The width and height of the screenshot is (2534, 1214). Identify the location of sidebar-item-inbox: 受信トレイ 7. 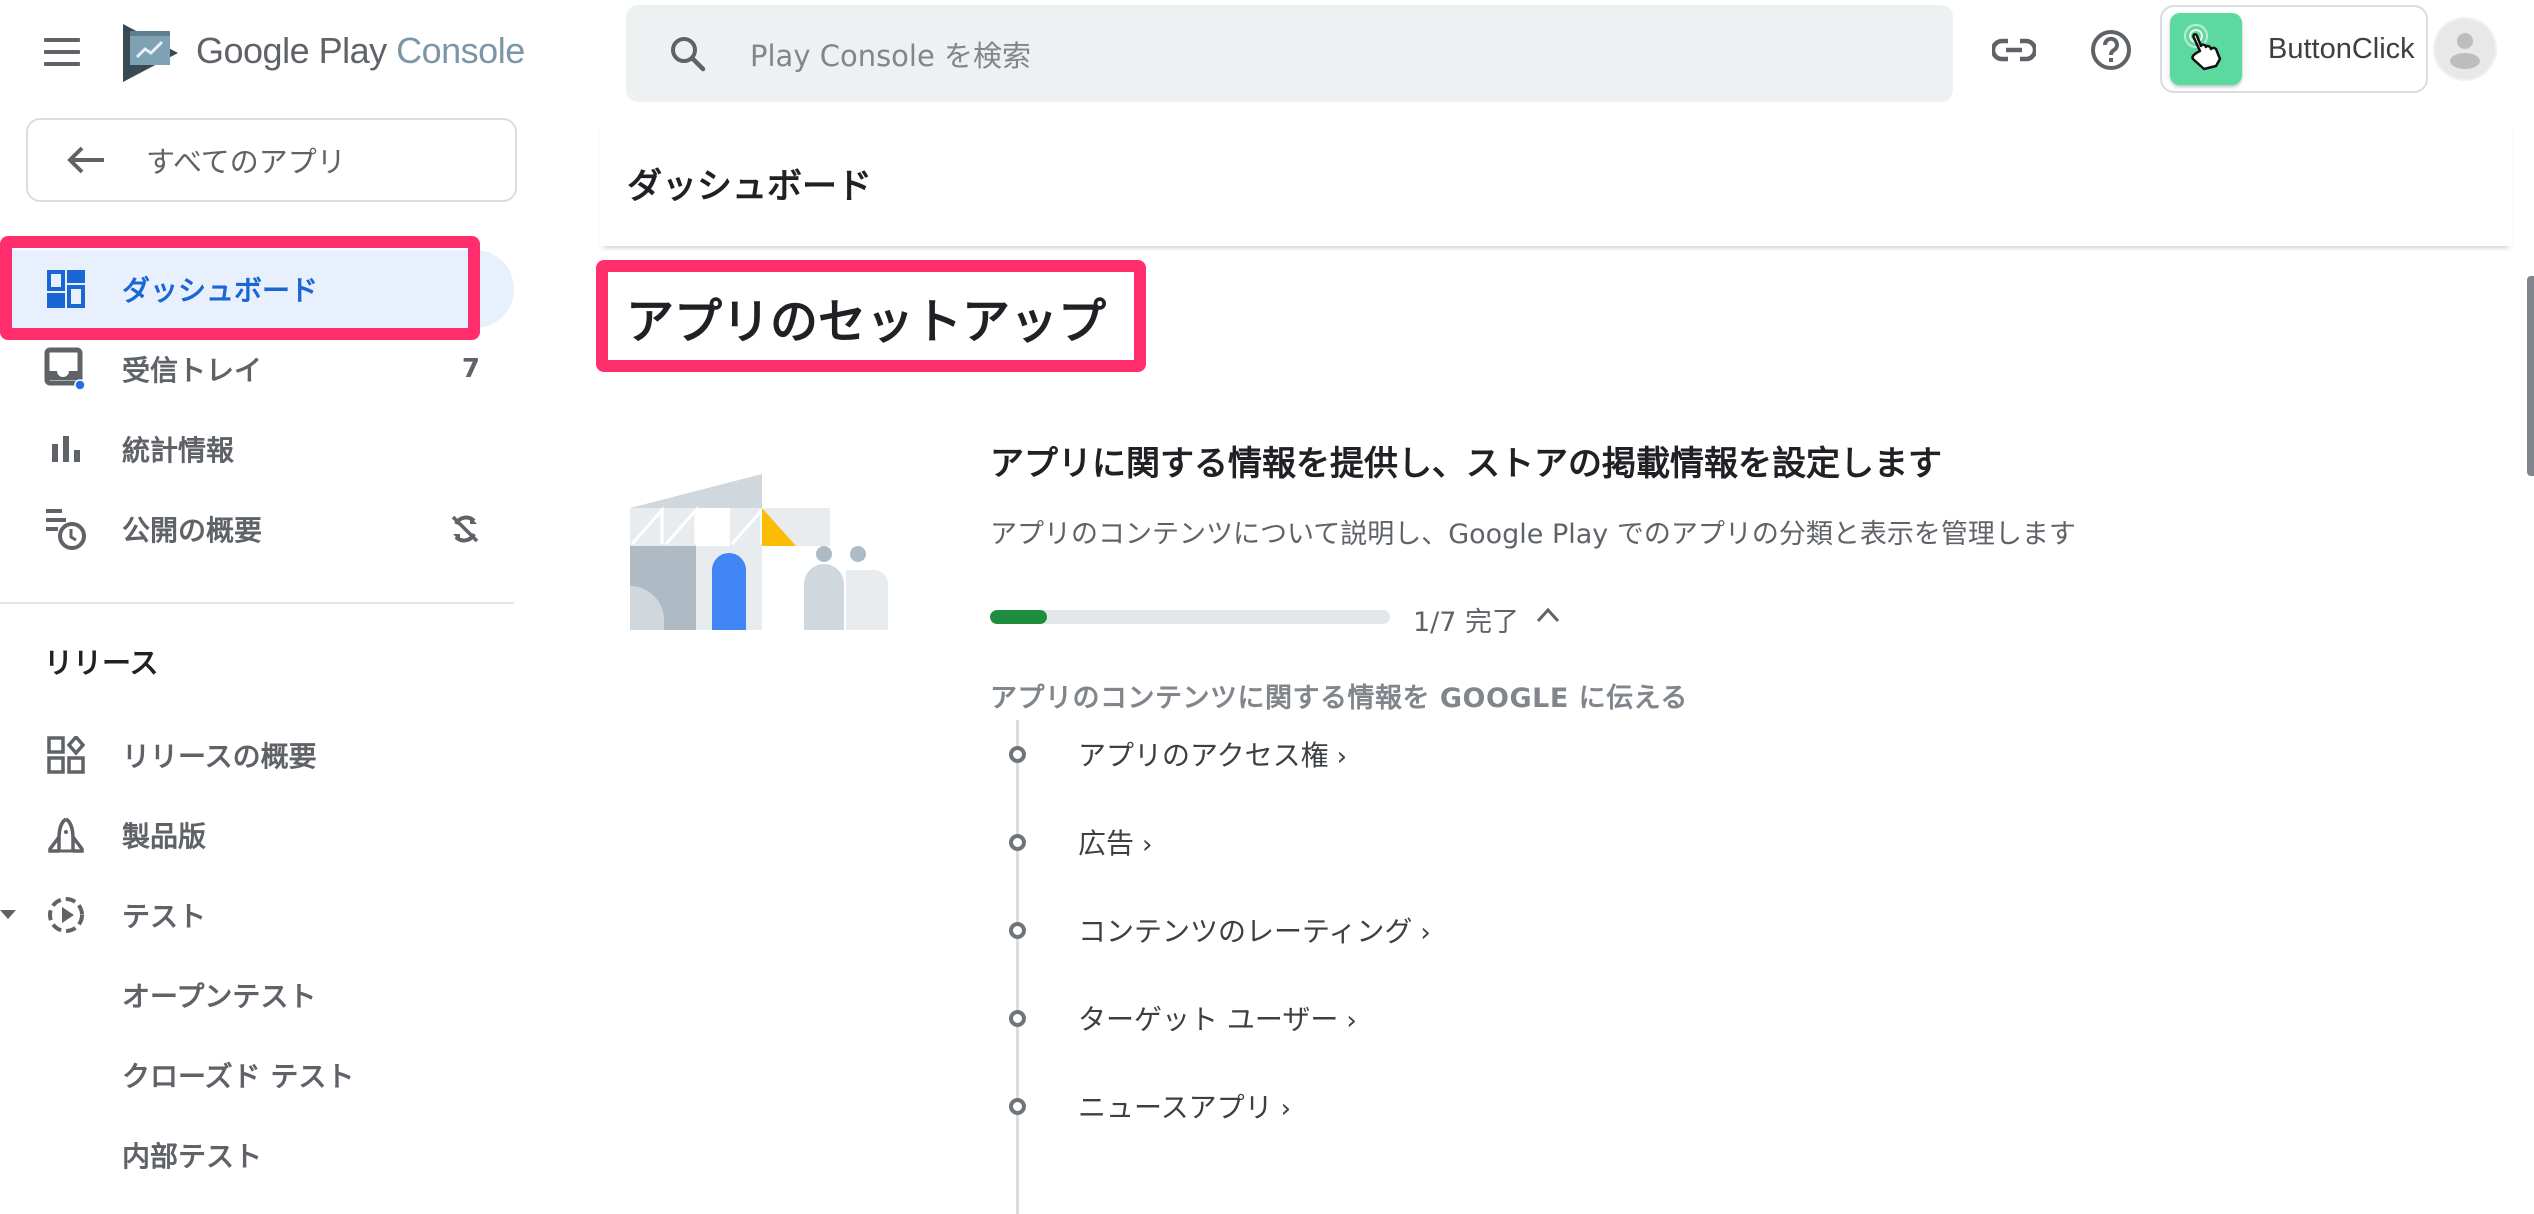
(257, 369).